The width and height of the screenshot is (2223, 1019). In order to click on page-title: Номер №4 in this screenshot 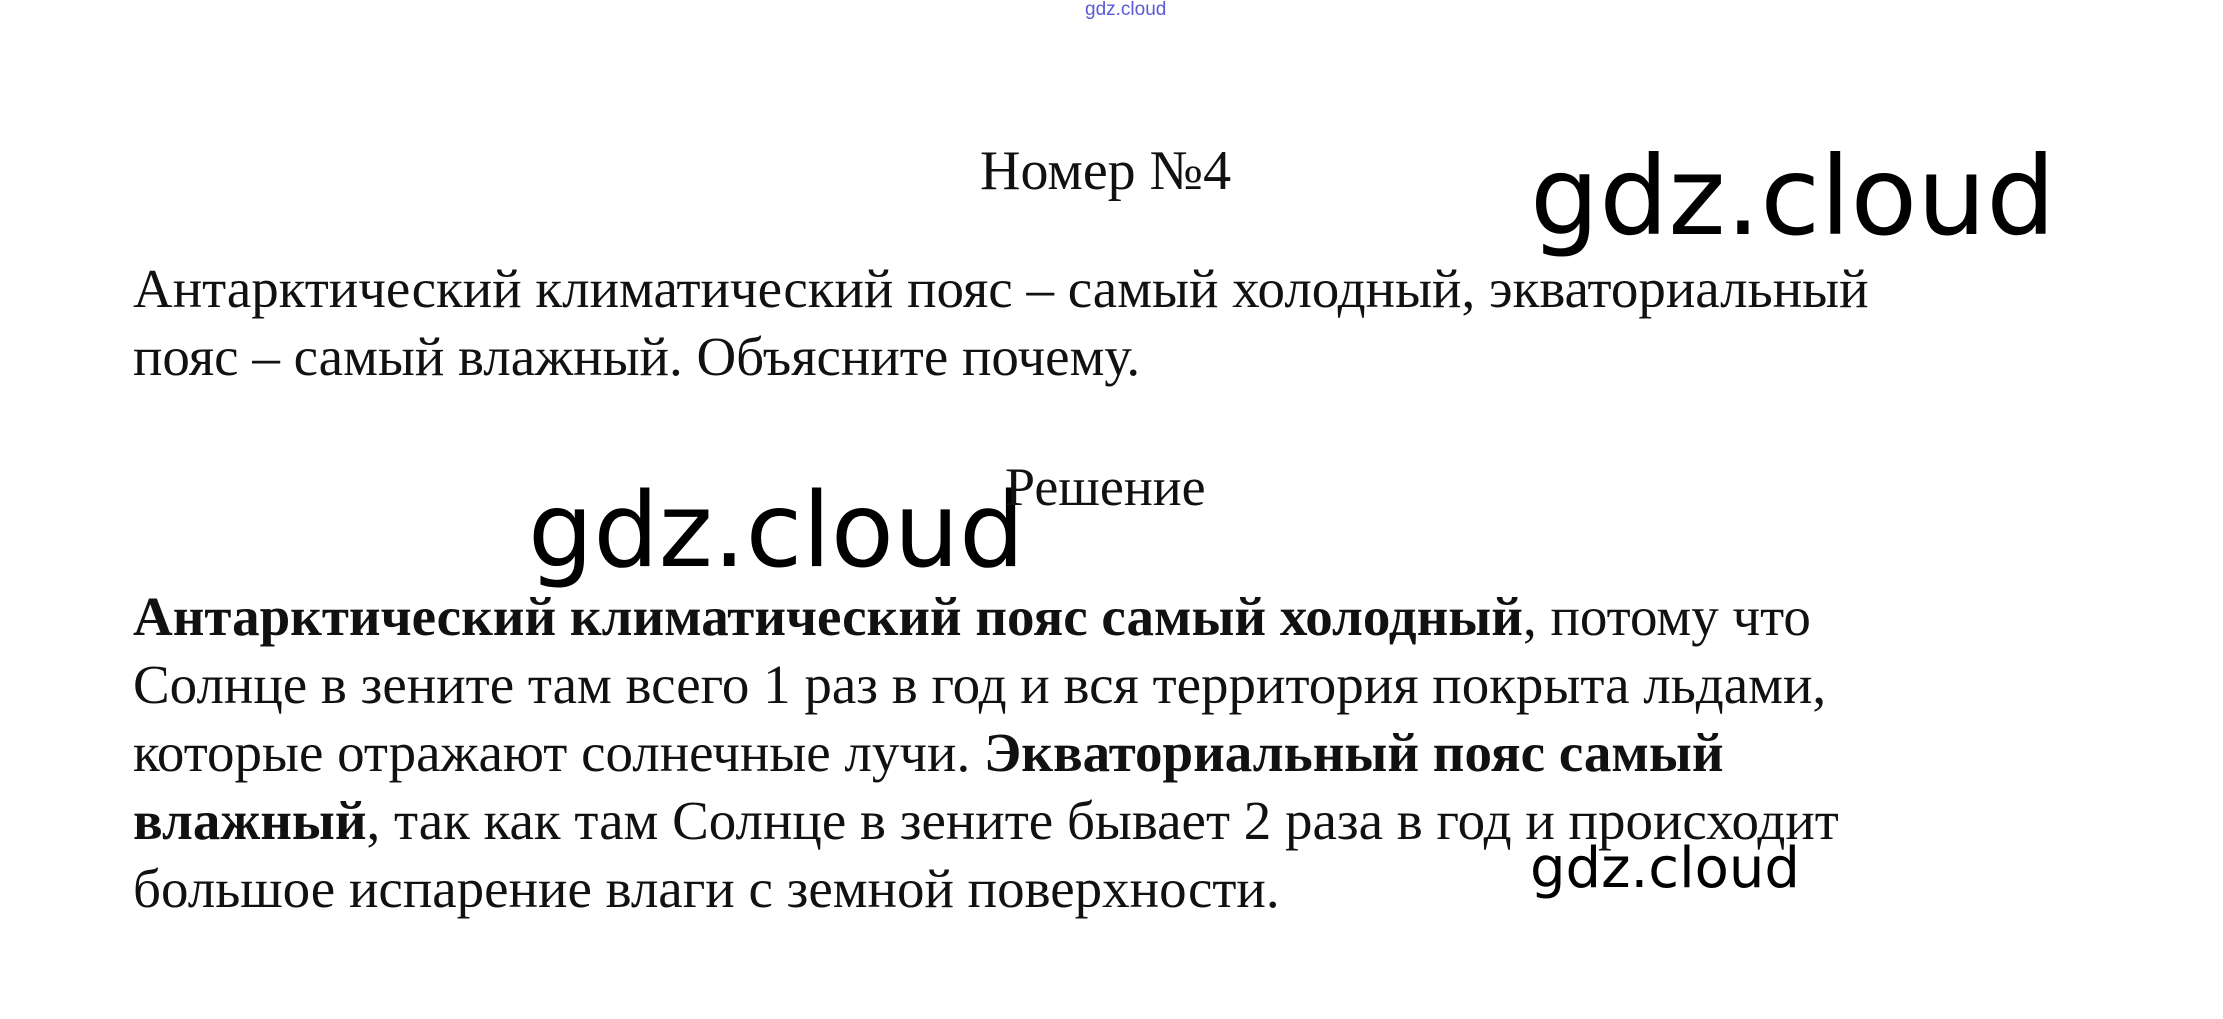, I will do `click(1106, 171)`.